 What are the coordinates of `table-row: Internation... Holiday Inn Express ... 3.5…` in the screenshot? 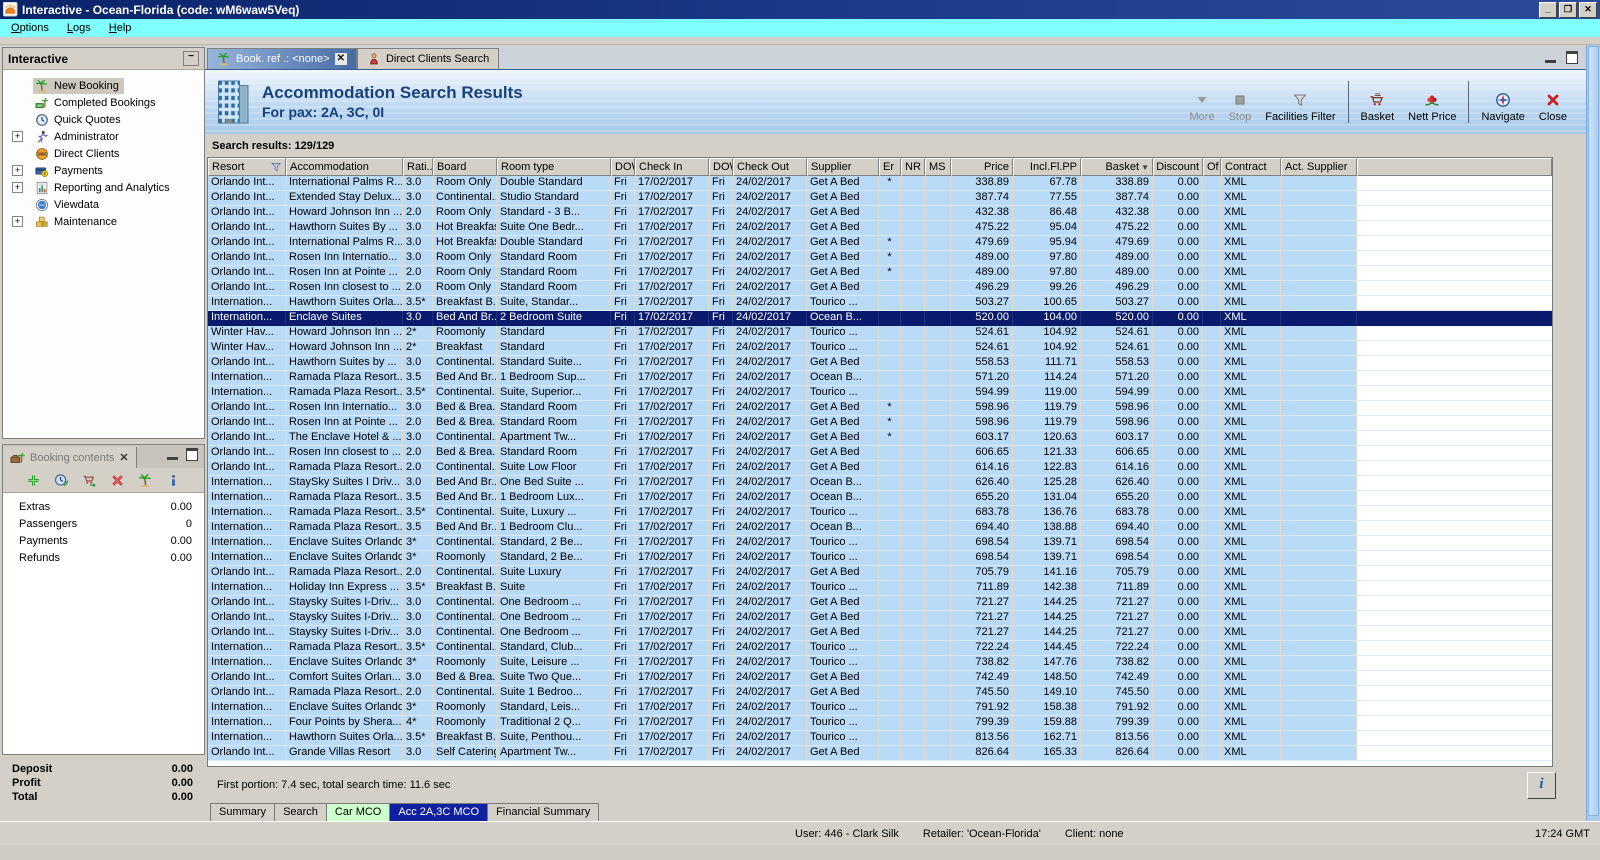 It's located at (880, 588).